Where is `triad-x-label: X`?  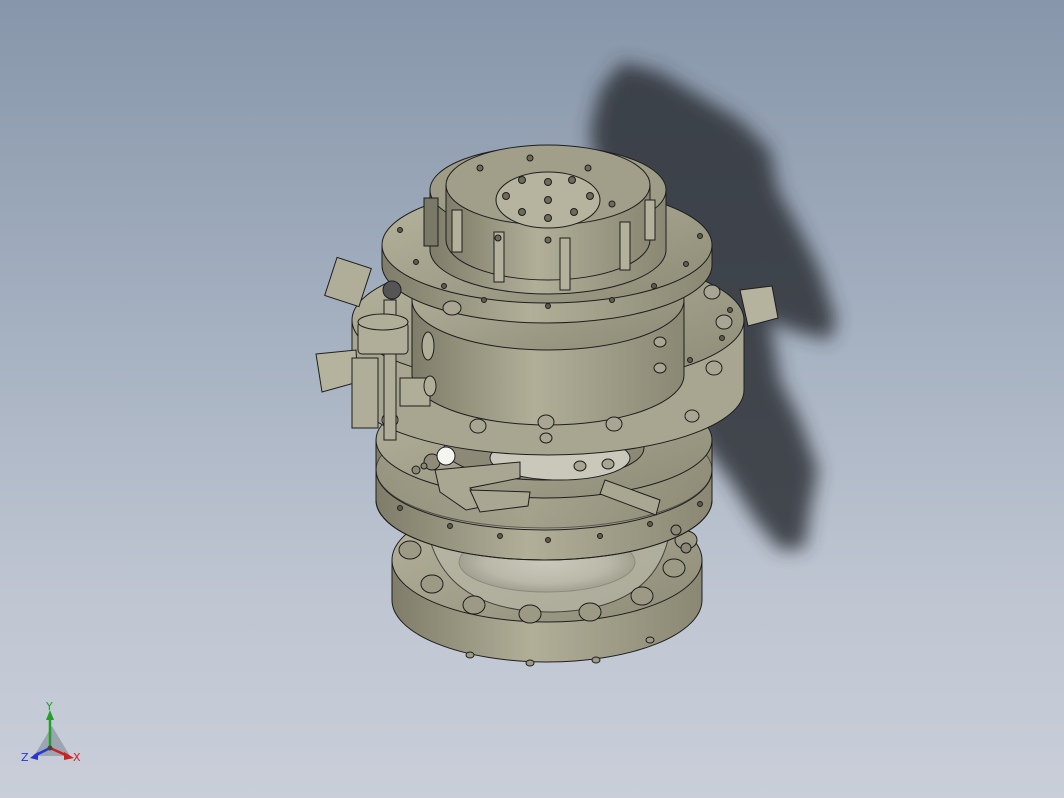 triad-x-label: X is located at coordinates (77, 757).